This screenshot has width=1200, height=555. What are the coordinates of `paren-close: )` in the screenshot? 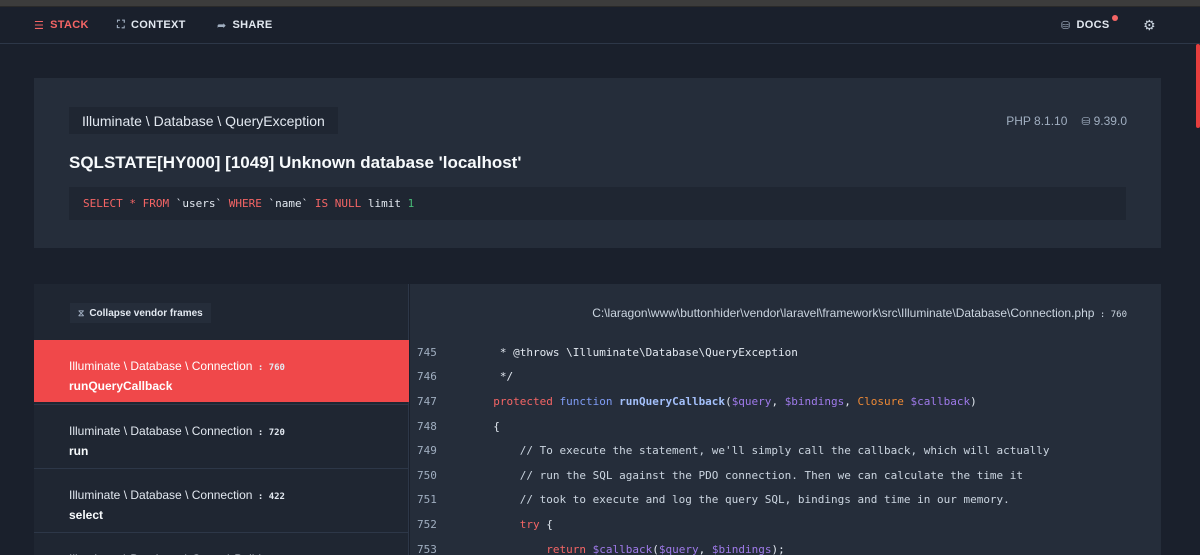 It's located at (973, 401).